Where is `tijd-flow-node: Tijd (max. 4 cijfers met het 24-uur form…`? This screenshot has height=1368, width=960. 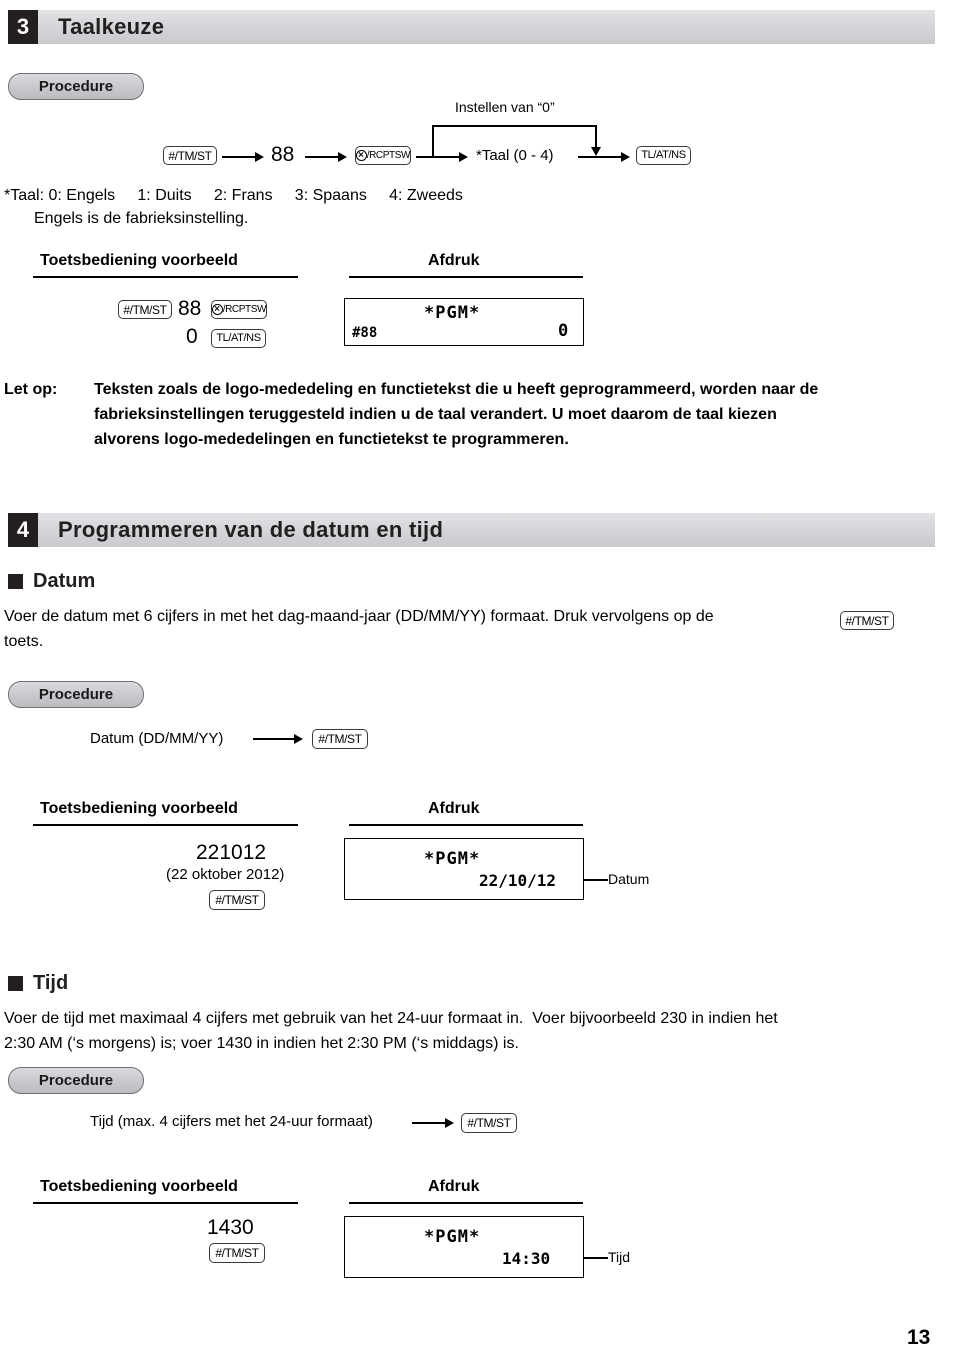
tijd-flow-node: Tijd (max. 4 cijfers met het 24-uur form… is located at coordinates (231, 1121).